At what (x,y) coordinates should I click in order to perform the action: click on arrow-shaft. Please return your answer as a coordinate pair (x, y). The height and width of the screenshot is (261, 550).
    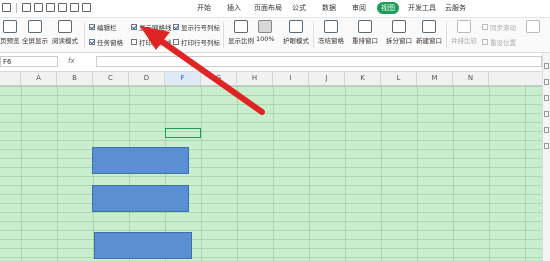
    Looking at the image, I should click on (208, 74).